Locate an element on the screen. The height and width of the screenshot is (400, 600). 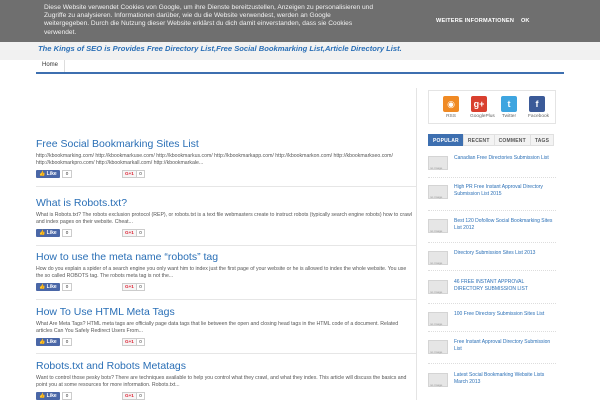
social-follow-box: ◉ RSS g+ GooglePlus t Twitter f Facebook is located at coordinates (492, 107).